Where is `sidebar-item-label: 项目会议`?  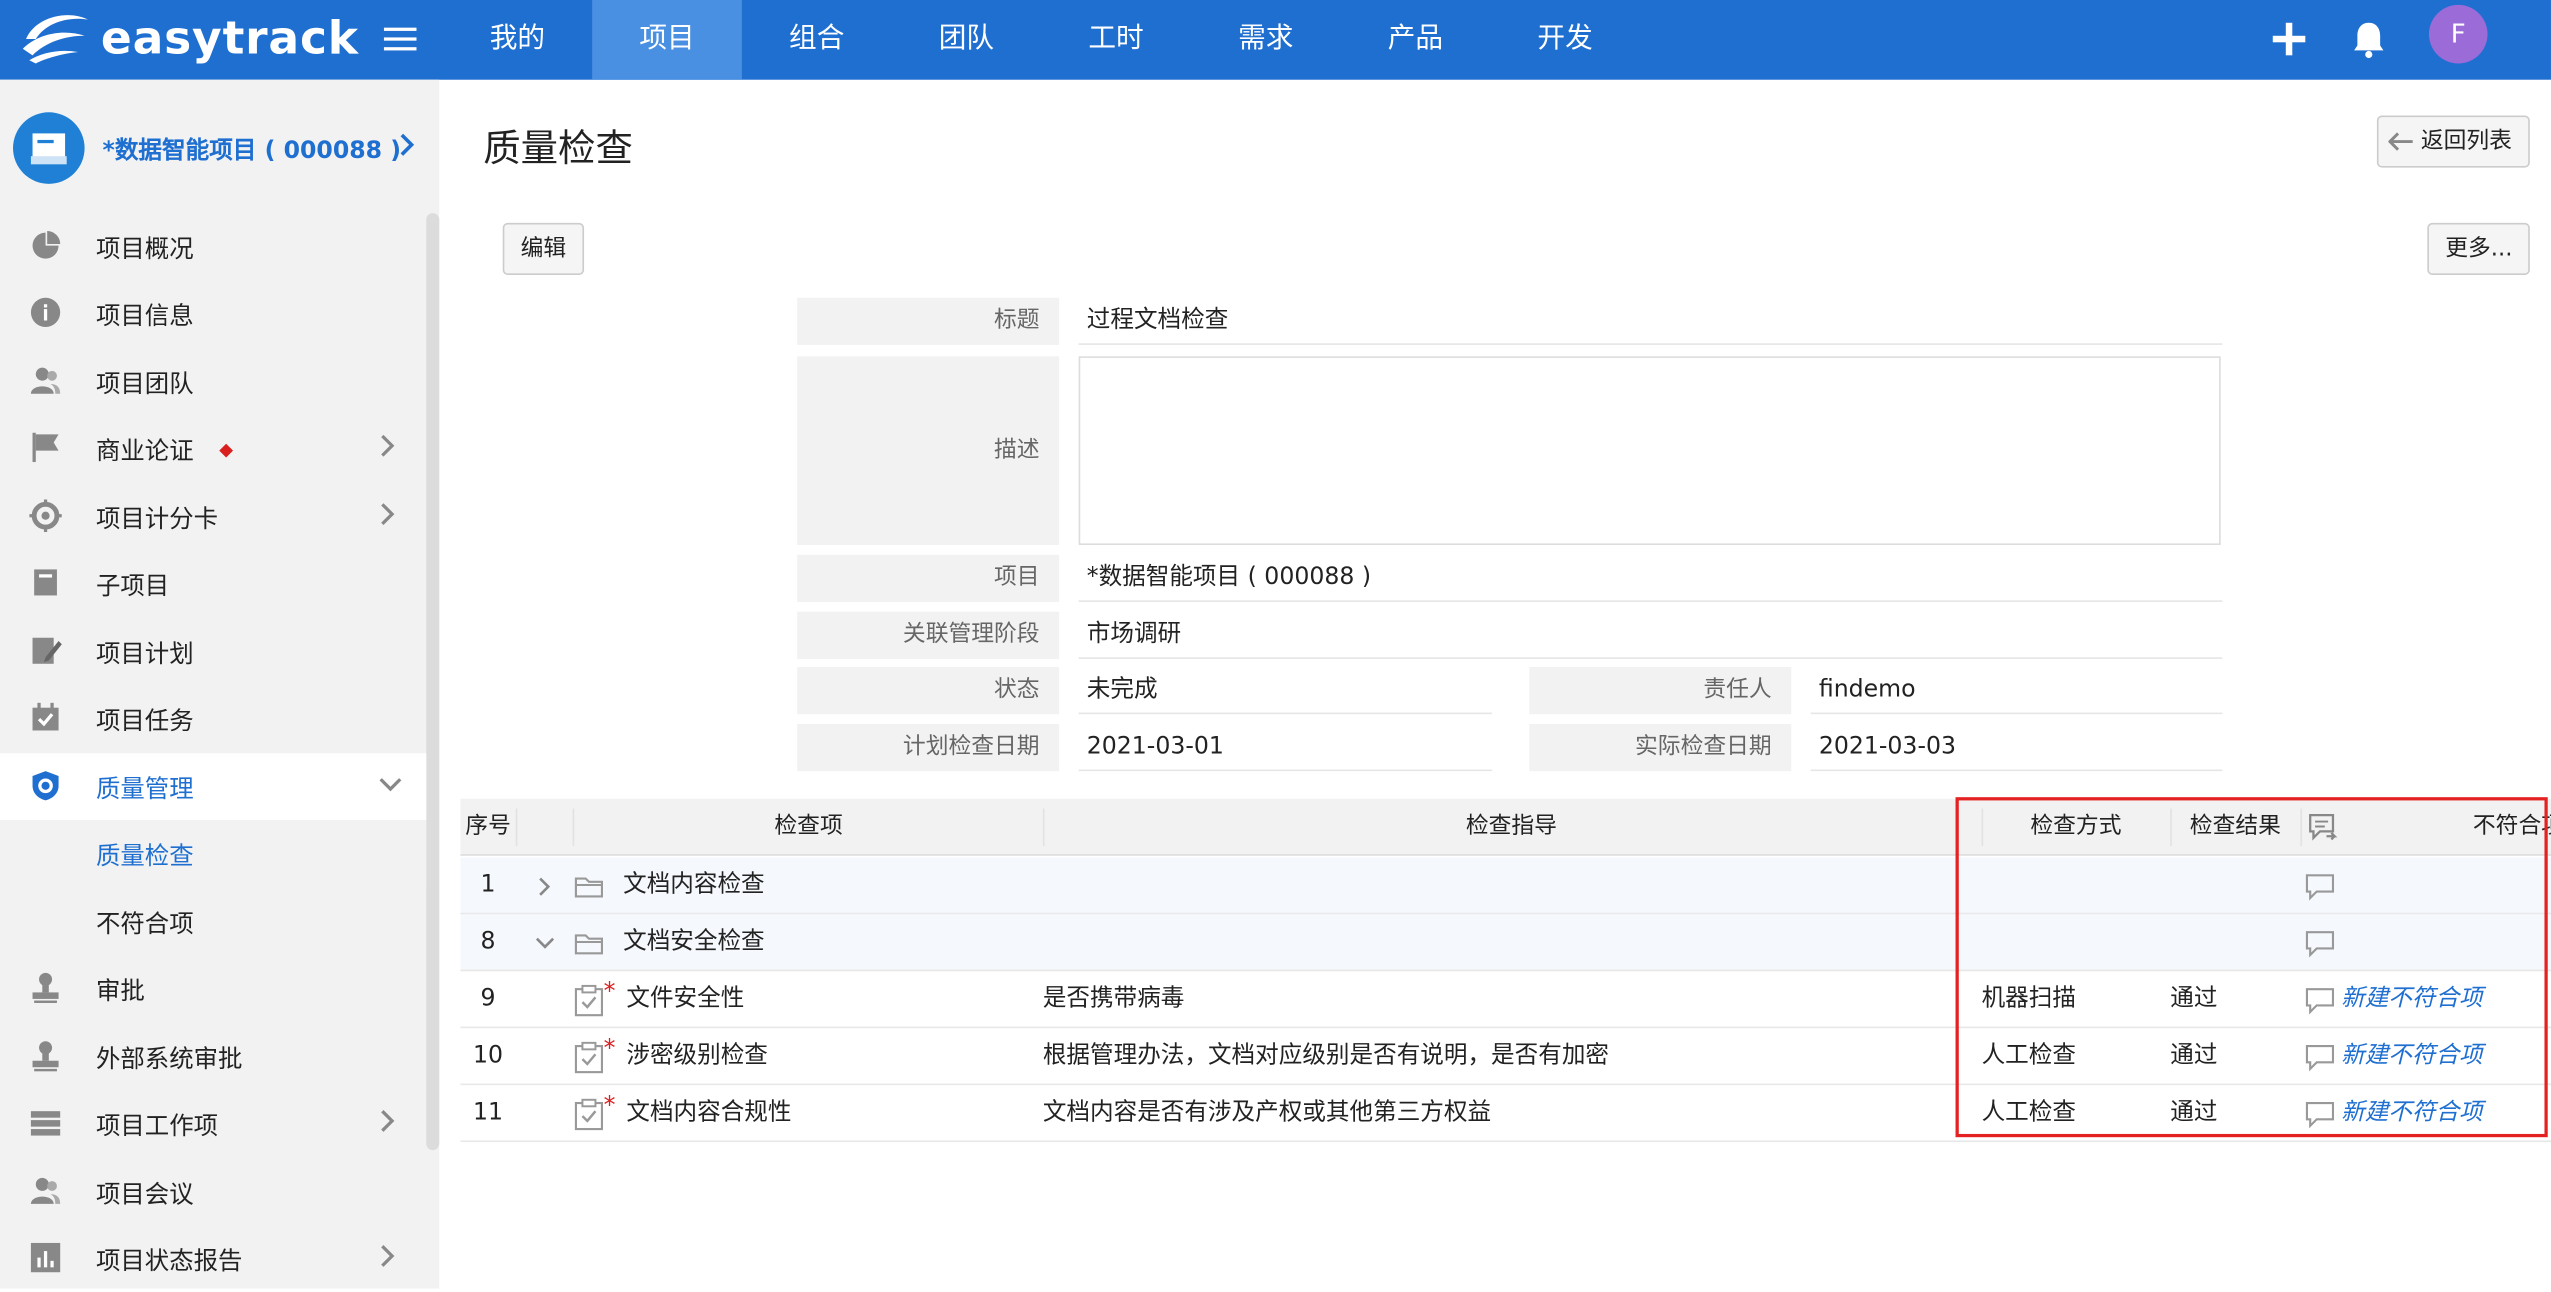
sidebar-item-label: 项目会议 is located at coordinates (144, 1194).